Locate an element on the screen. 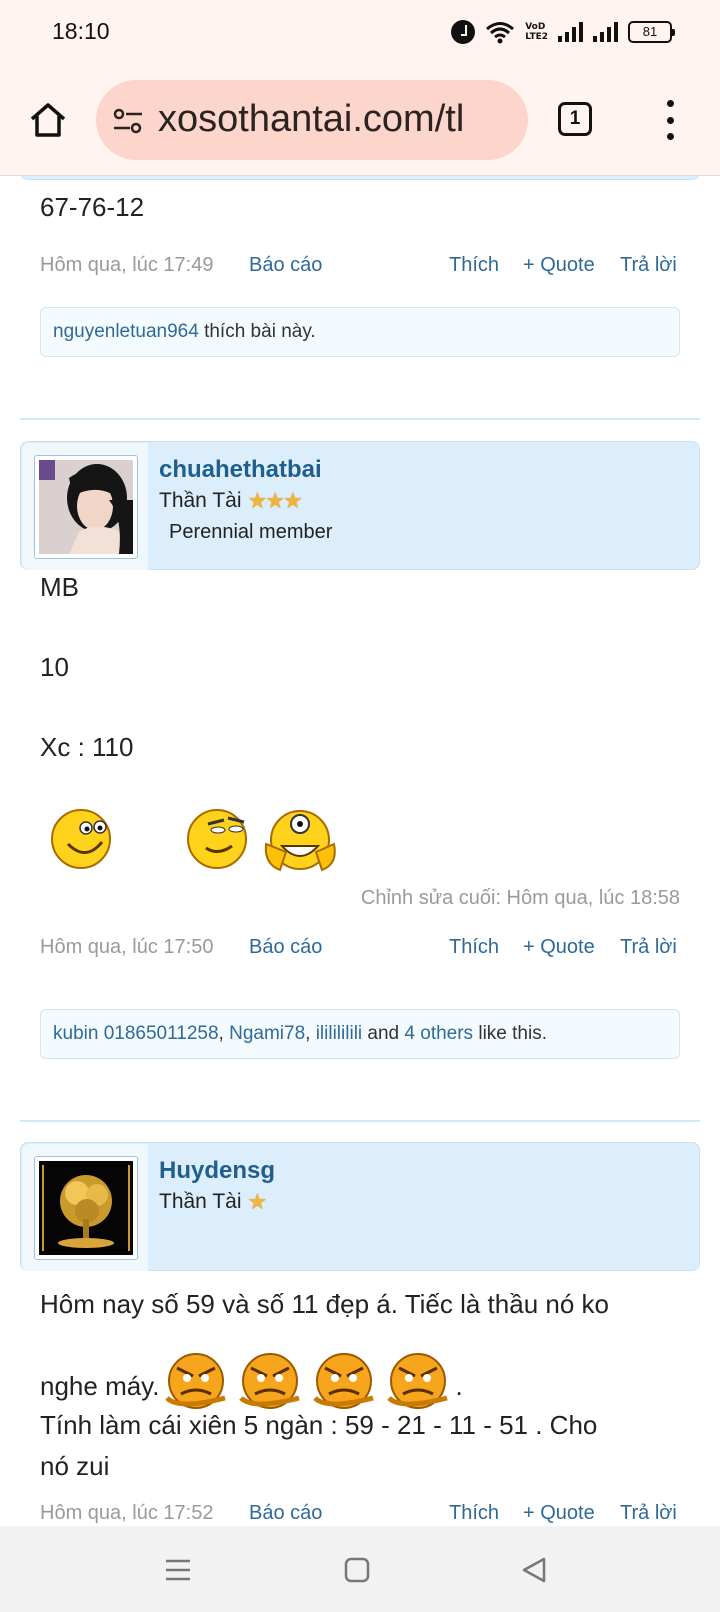 This screenshot has width=720, height=1612. post-body-line: nghe máy. . is located at coordinates (251, 1374).